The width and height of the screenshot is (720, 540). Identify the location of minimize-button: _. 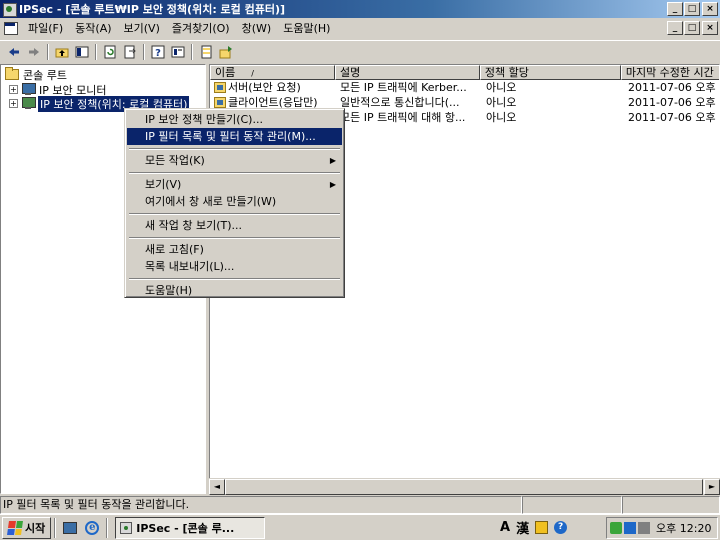
(675, 9).